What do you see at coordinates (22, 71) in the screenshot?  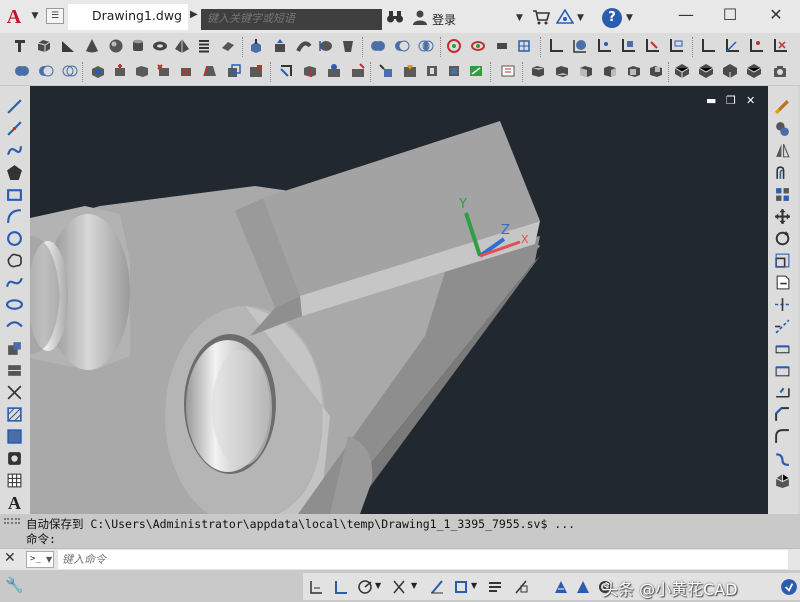 I see `union-small-icon` at bounding box center [22, 71].